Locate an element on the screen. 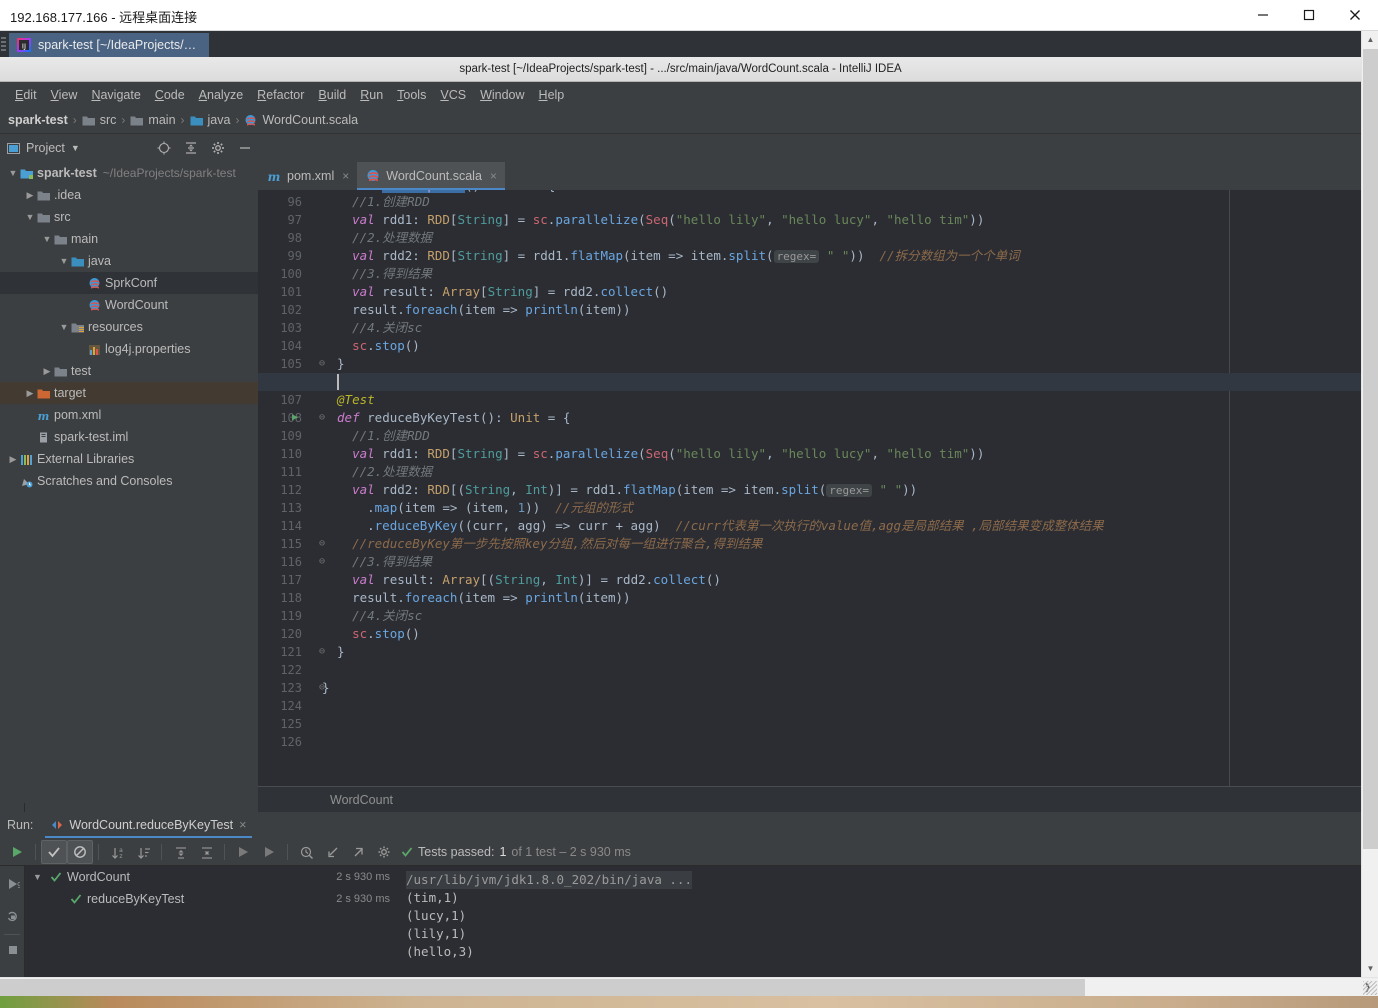 The image size is (1378, 1008). show-ignored-button is located at coordinates (80, 851).